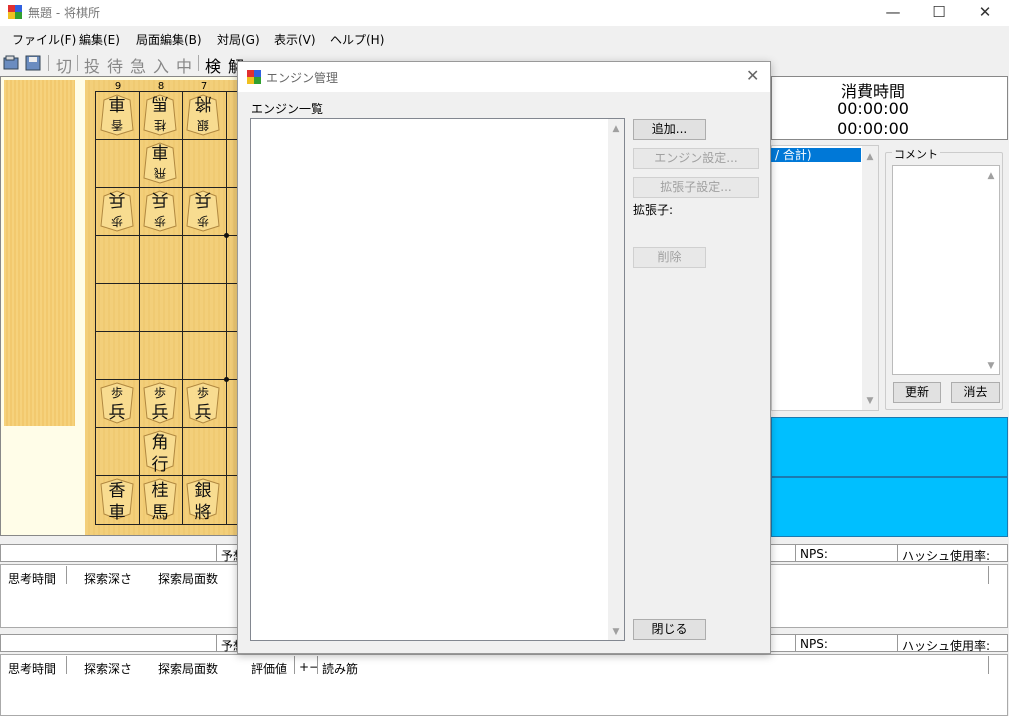 The width and height of the screenshot is (1009, 716). I want to click on piece-label: 銀, so click(203, 491).